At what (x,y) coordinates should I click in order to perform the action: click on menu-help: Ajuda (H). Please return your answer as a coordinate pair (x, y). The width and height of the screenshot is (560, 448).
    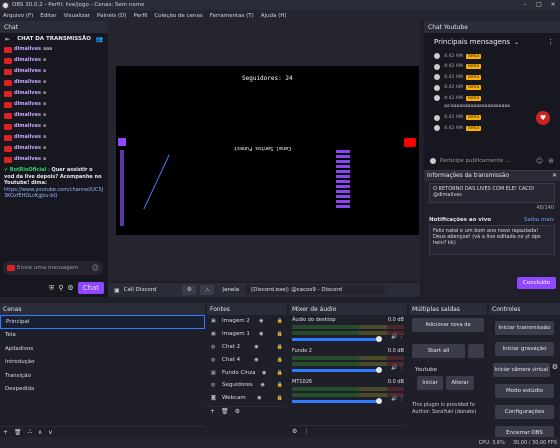
    Looking at the image, I should click on (274, 16).